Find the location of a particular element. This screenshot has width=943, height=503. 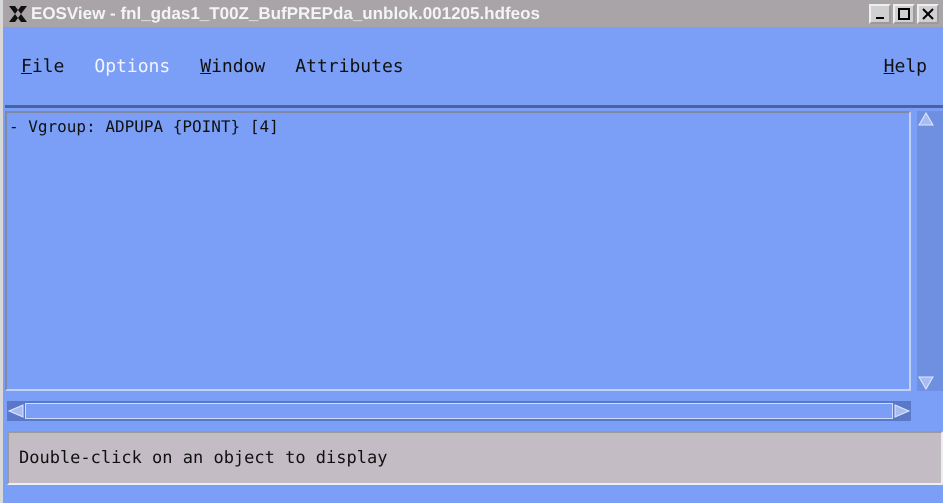

scroll-up-icon is located at coordinates (926, 119).